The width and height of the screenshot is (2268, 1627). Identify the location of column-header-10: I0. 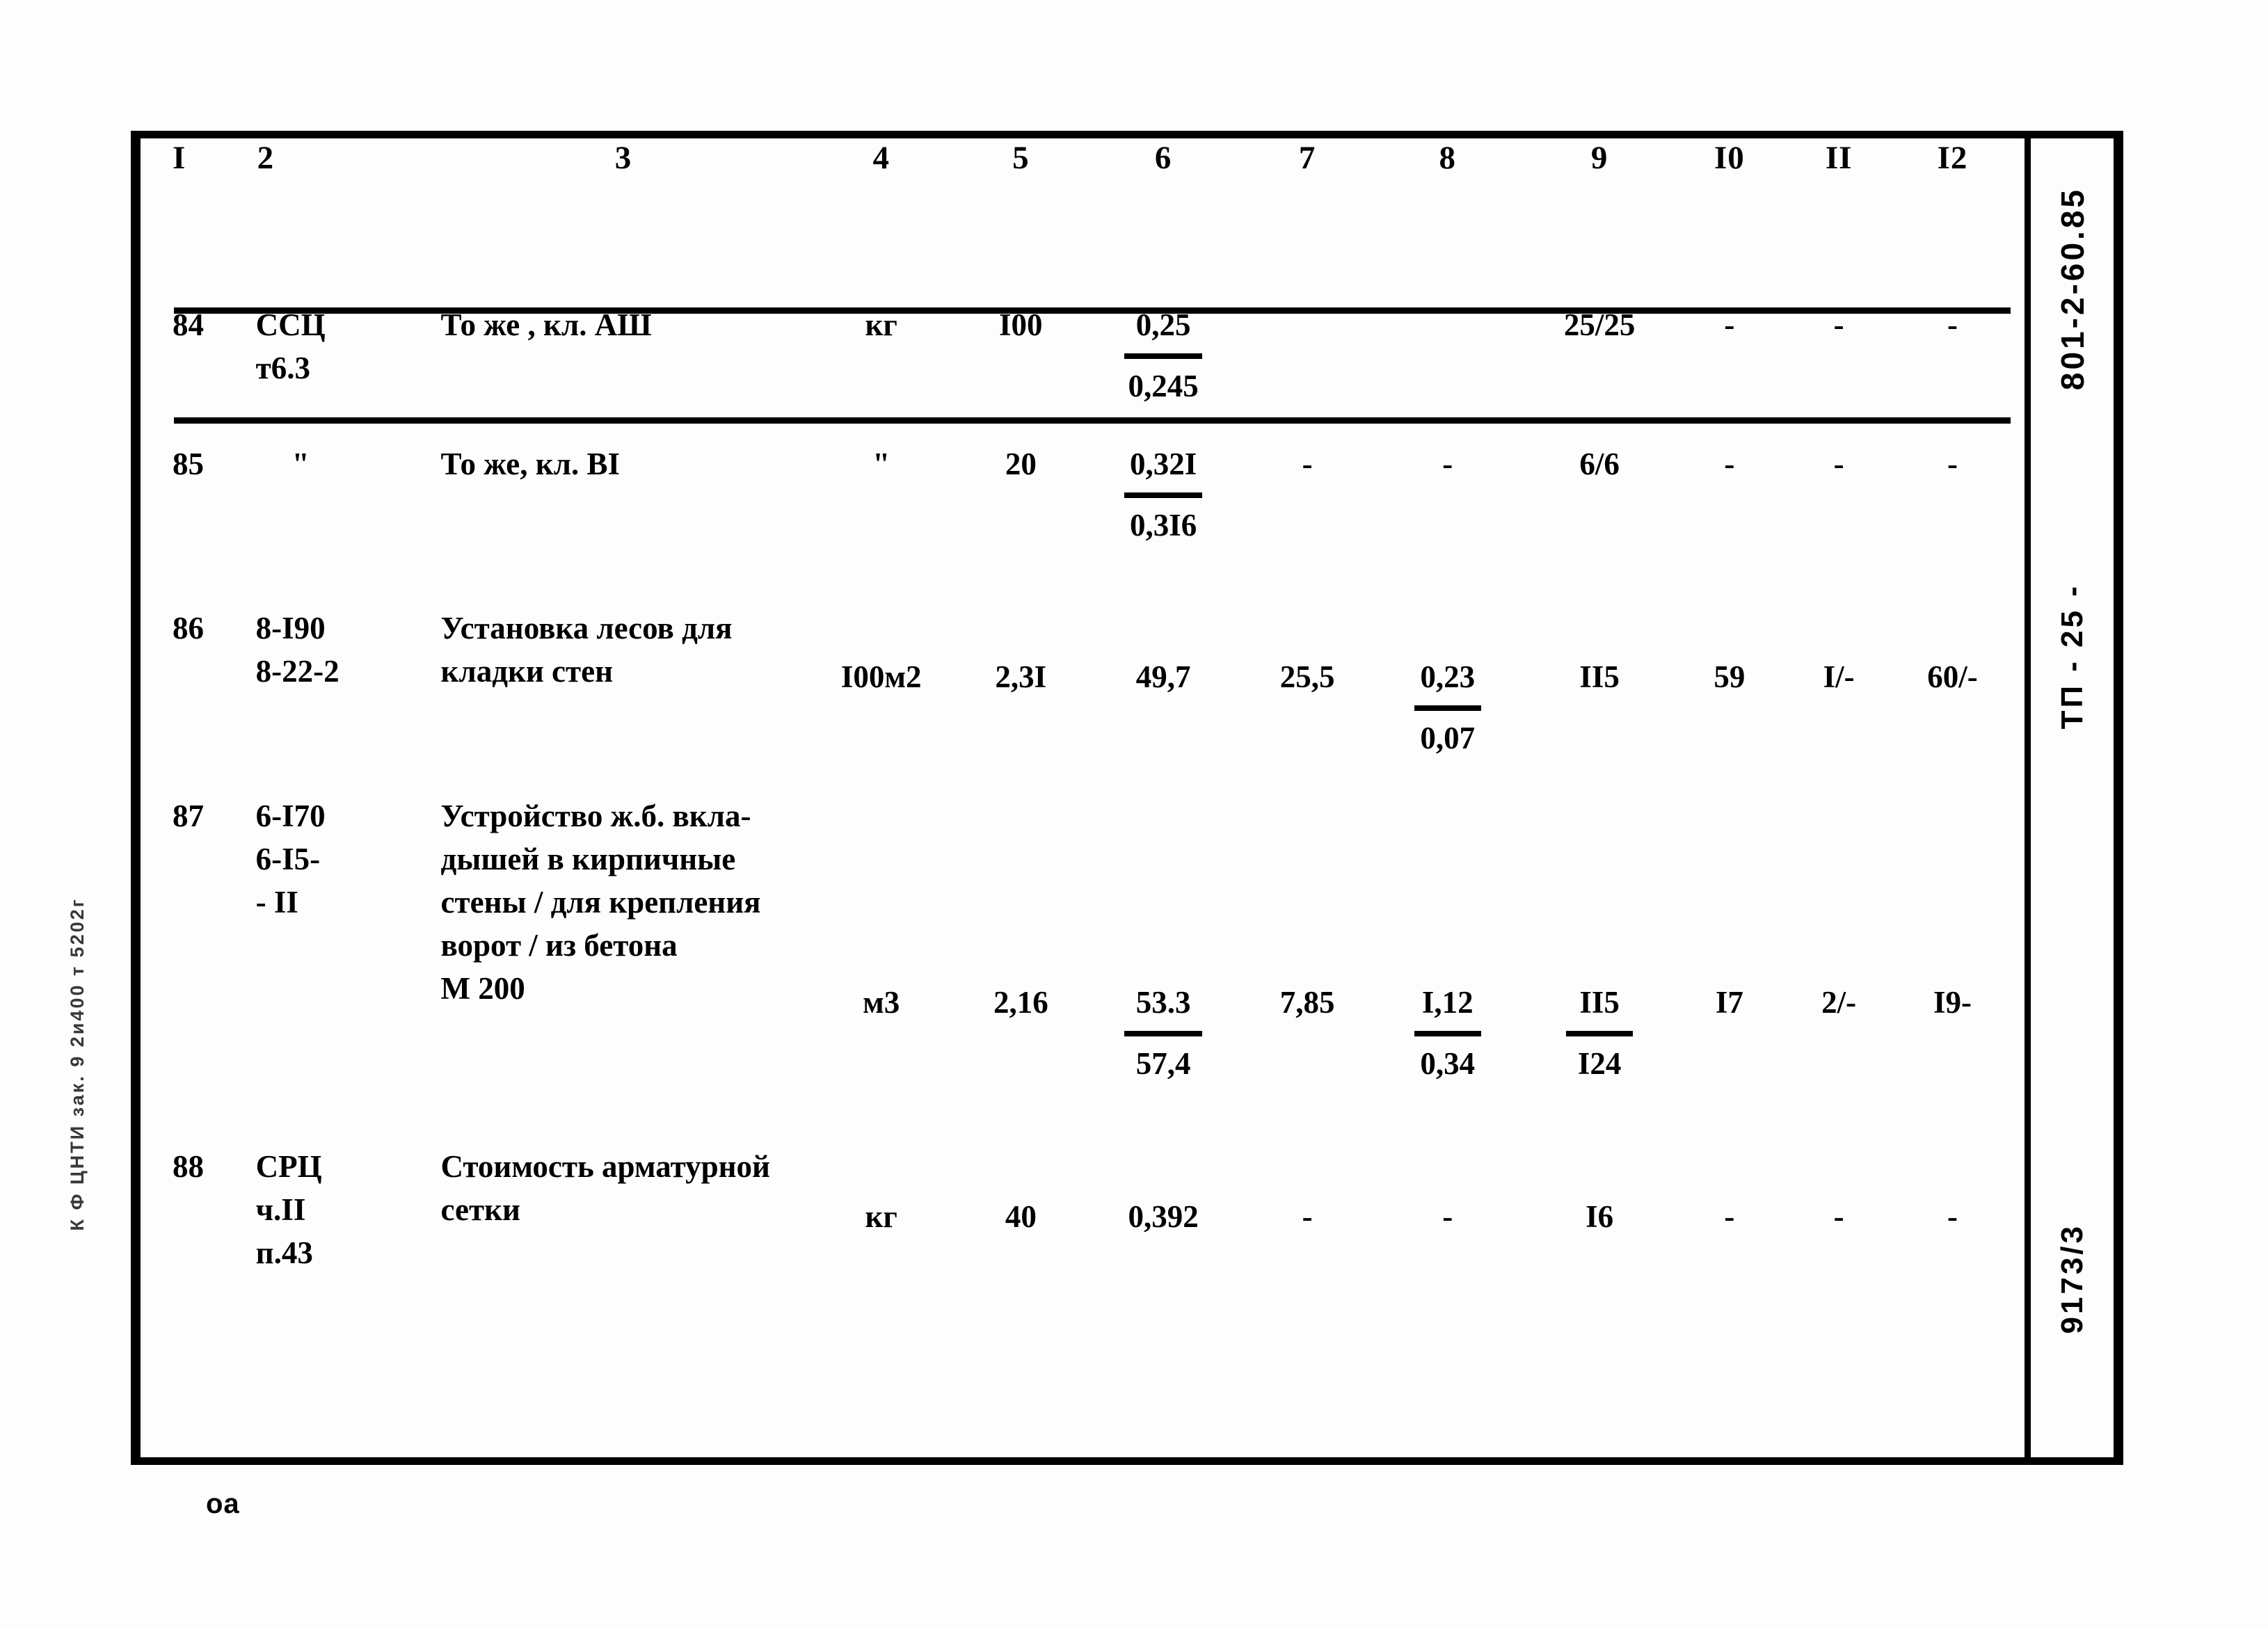
(1729, 158).